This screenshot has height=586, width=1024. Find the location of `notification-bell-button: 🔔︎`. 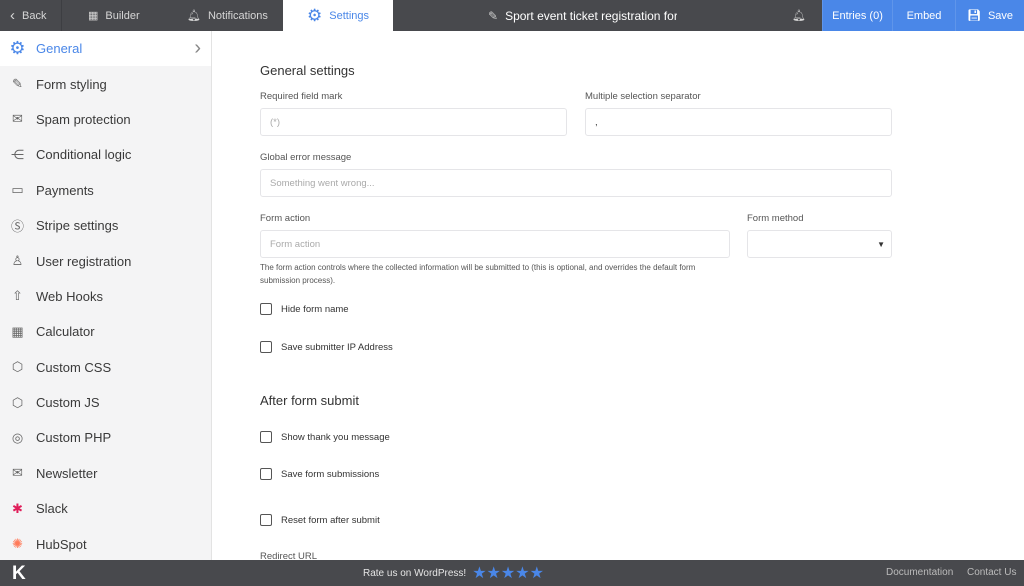

notification-bell-button: 🔔︎ is located at coordinates (799, 15).